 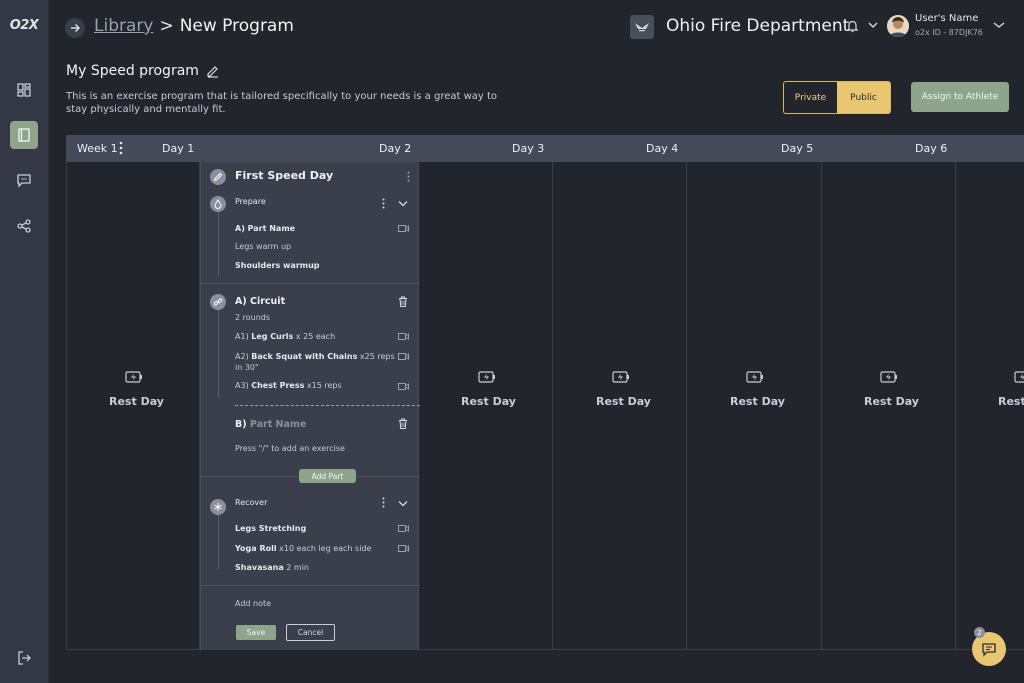 What do you see at coordinates (863, 97) in the screenshot?
I see `public-option: Public` at bounding box center [863, 97].